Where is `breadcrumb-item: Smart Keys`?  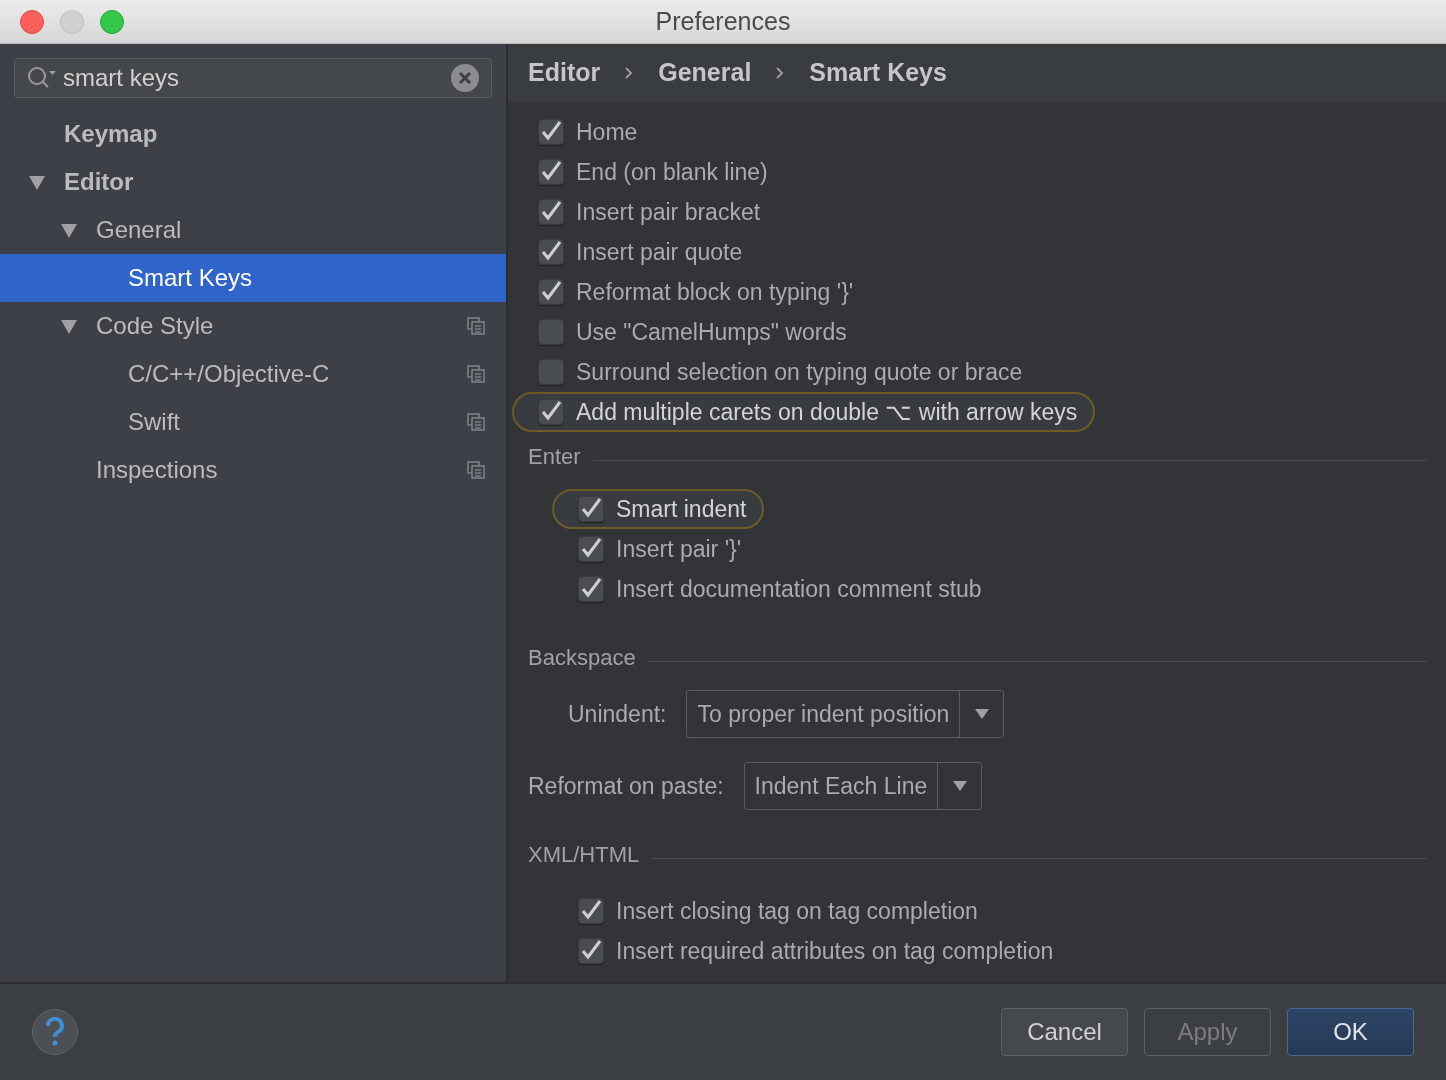 breadcrumb-item: Smart Keys is located at coordinates (878, 73).